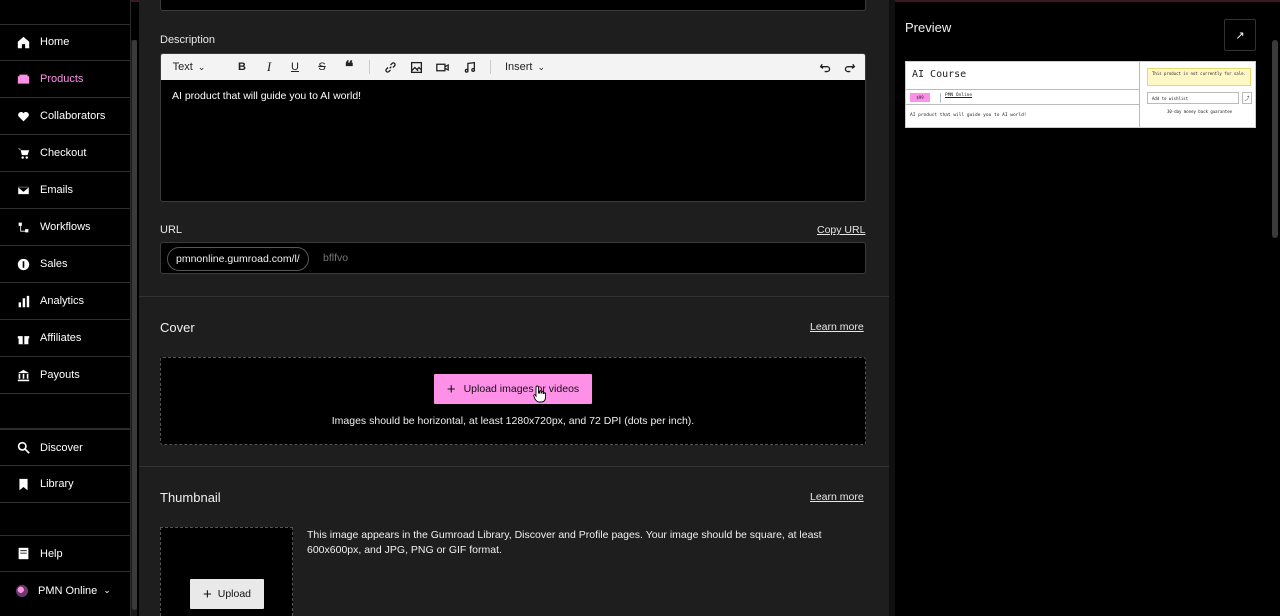 The width and height of the screenshot is (1280, 616). I want to click on sidebar-item-sales: Sales, so click(65, 264).